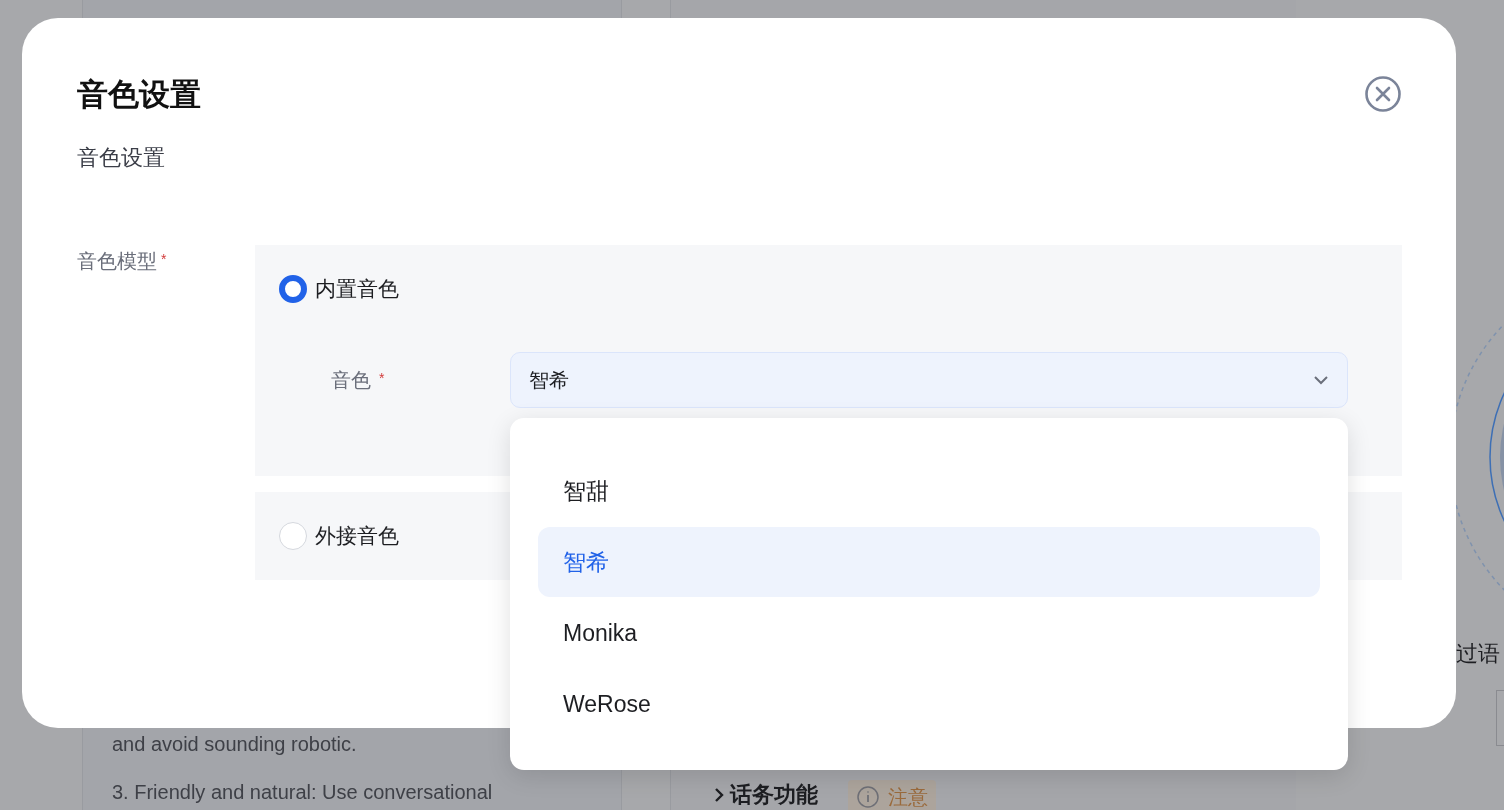 The image size is (1504, 810). What do you see at coordinates (929, 562) in the screenshot?
I see `dropdown-option: 智希` at bounding box center [929, 562].